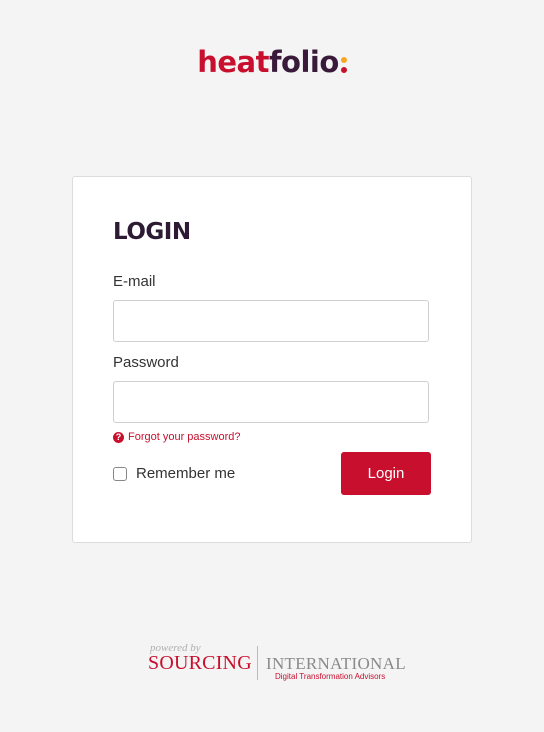 Image resolution: width=544 pixels, height=732 pixels. I want to click on forgot-password-link: ? Forgot your password?, so click(177, 437).